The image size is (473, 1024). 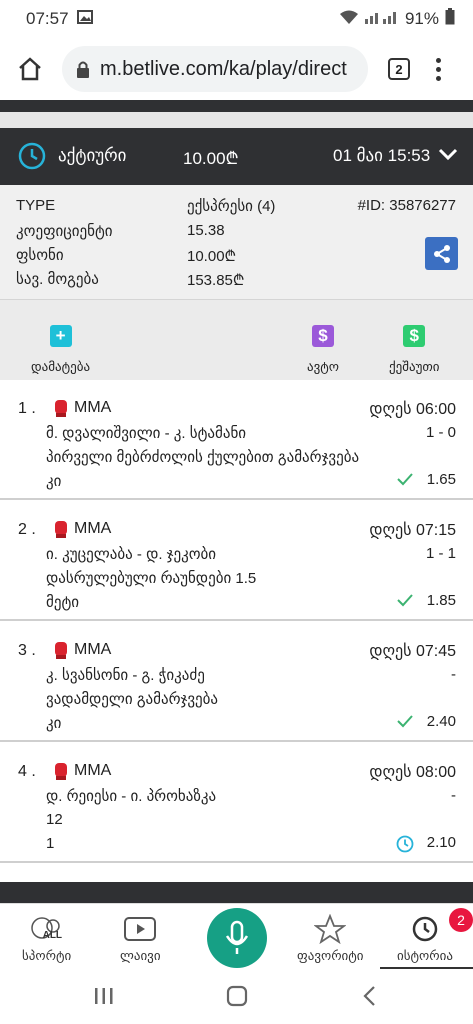 What do you see at coordinates (60, 336) in the screenshot?
I see `plus-icon: +` at bounding box center [60, 336].